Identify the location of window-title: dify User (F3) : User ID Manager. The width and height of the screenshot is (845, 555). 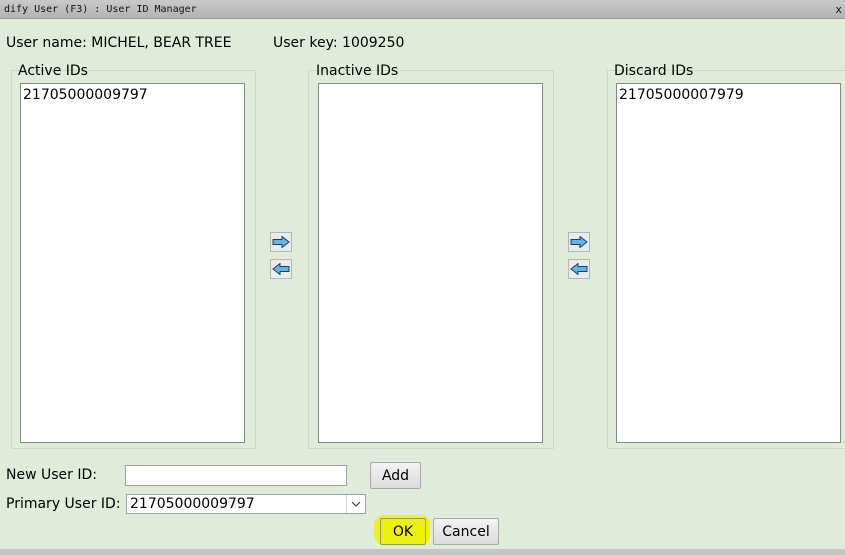
(100, 9).